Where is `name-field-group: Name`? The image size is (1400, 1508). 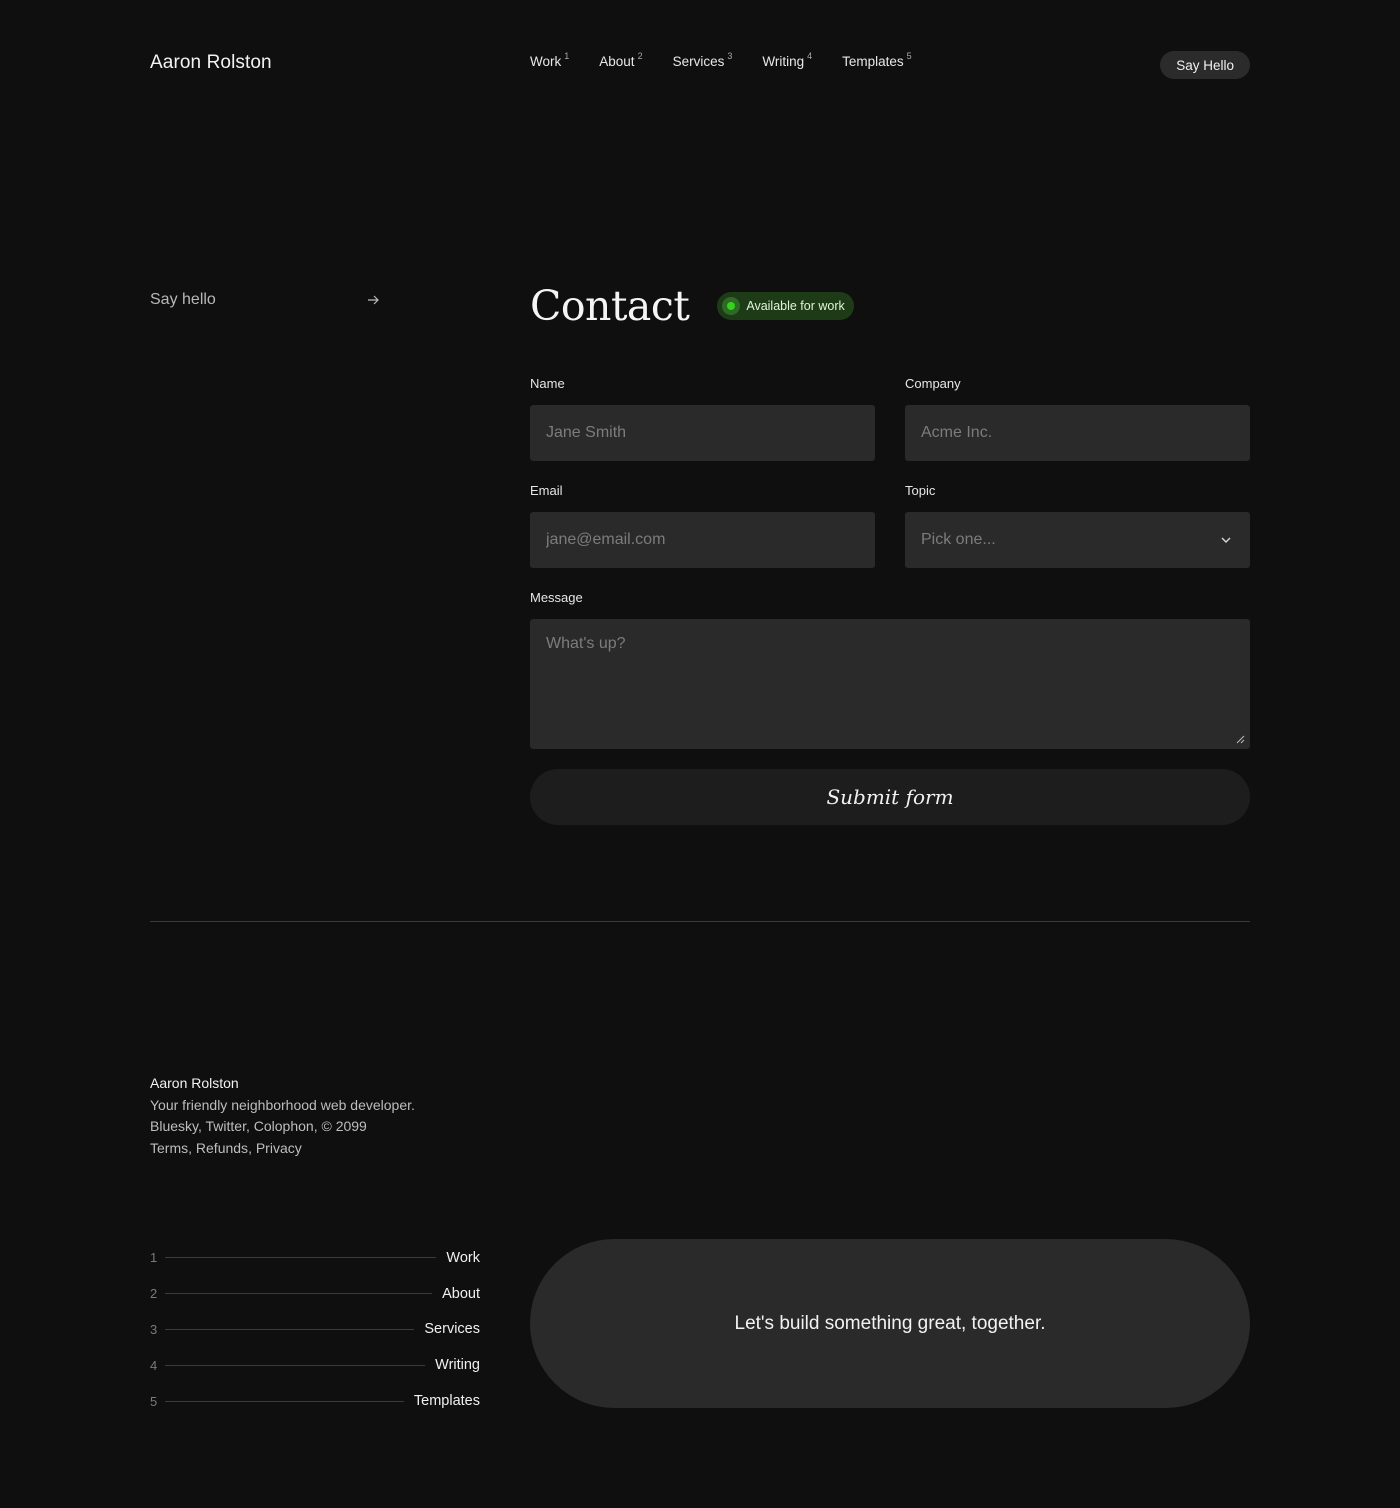
name-field-group: Name is located at coordinates (702, 418).